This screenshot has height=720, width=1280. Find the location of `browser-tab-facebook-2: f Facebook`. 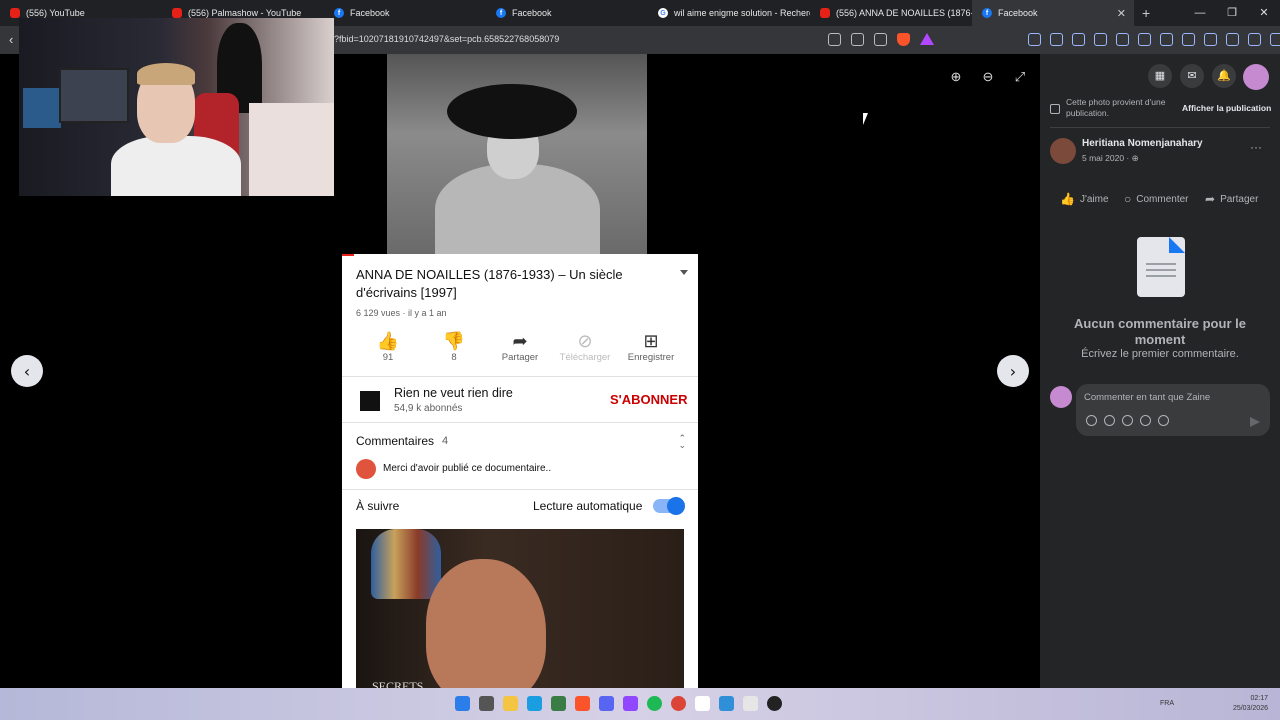

browser-tab-facebook-2: f Facebook is located at coordinates (567, 13).